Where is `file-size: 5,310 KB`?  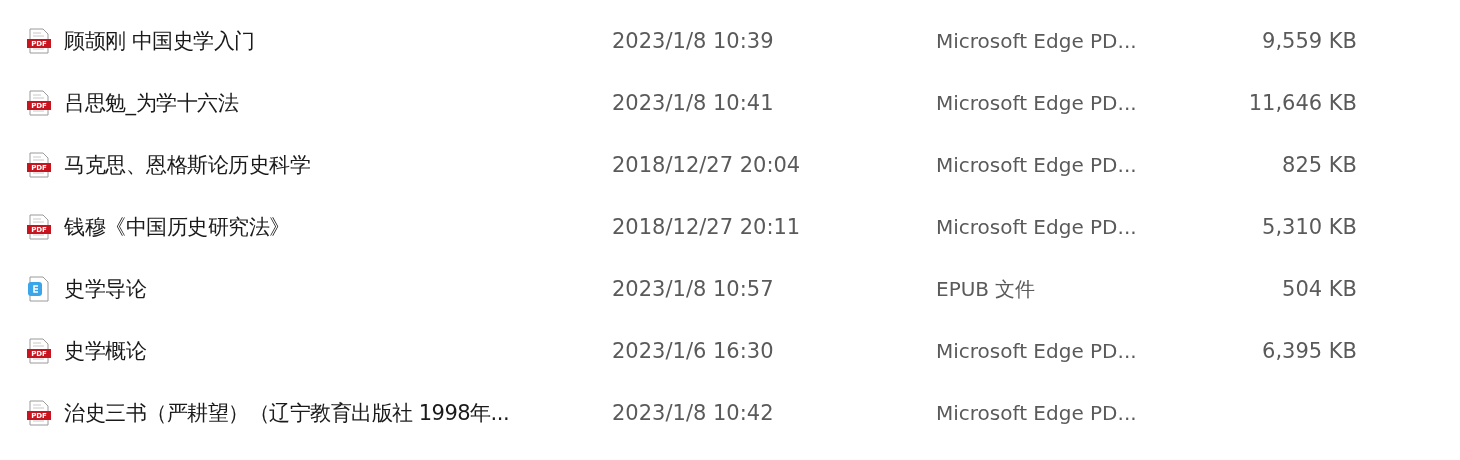
file-size: 5,310 KB is located at coordinates (1309, 227).